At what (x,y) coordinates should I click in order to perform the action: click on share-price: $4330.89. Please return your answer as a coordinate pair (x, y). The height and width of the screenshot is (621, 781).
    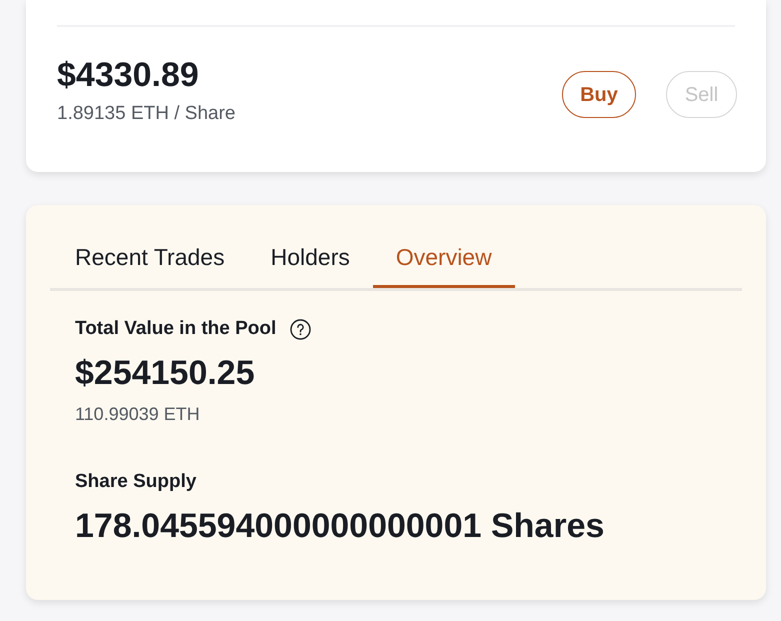
    Looking at the image, I should click on (128, 75).